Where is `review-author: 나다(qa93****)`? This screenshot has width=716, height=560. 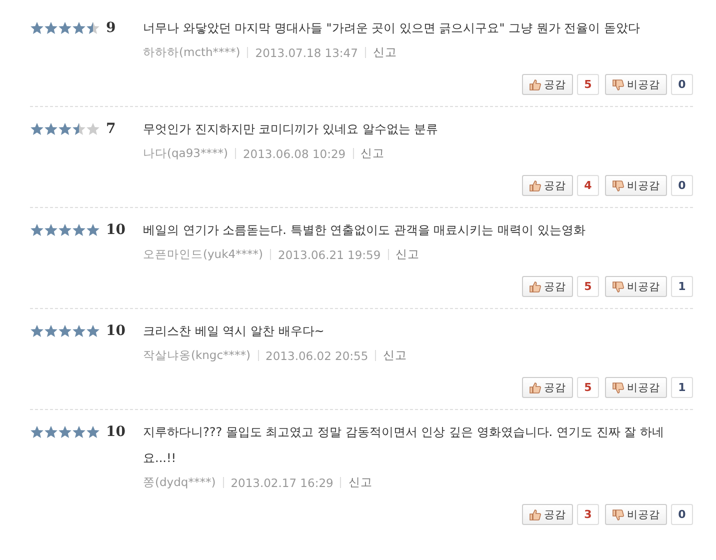
review-author: 나다(qa93****) is located at coordinates (185, 153).